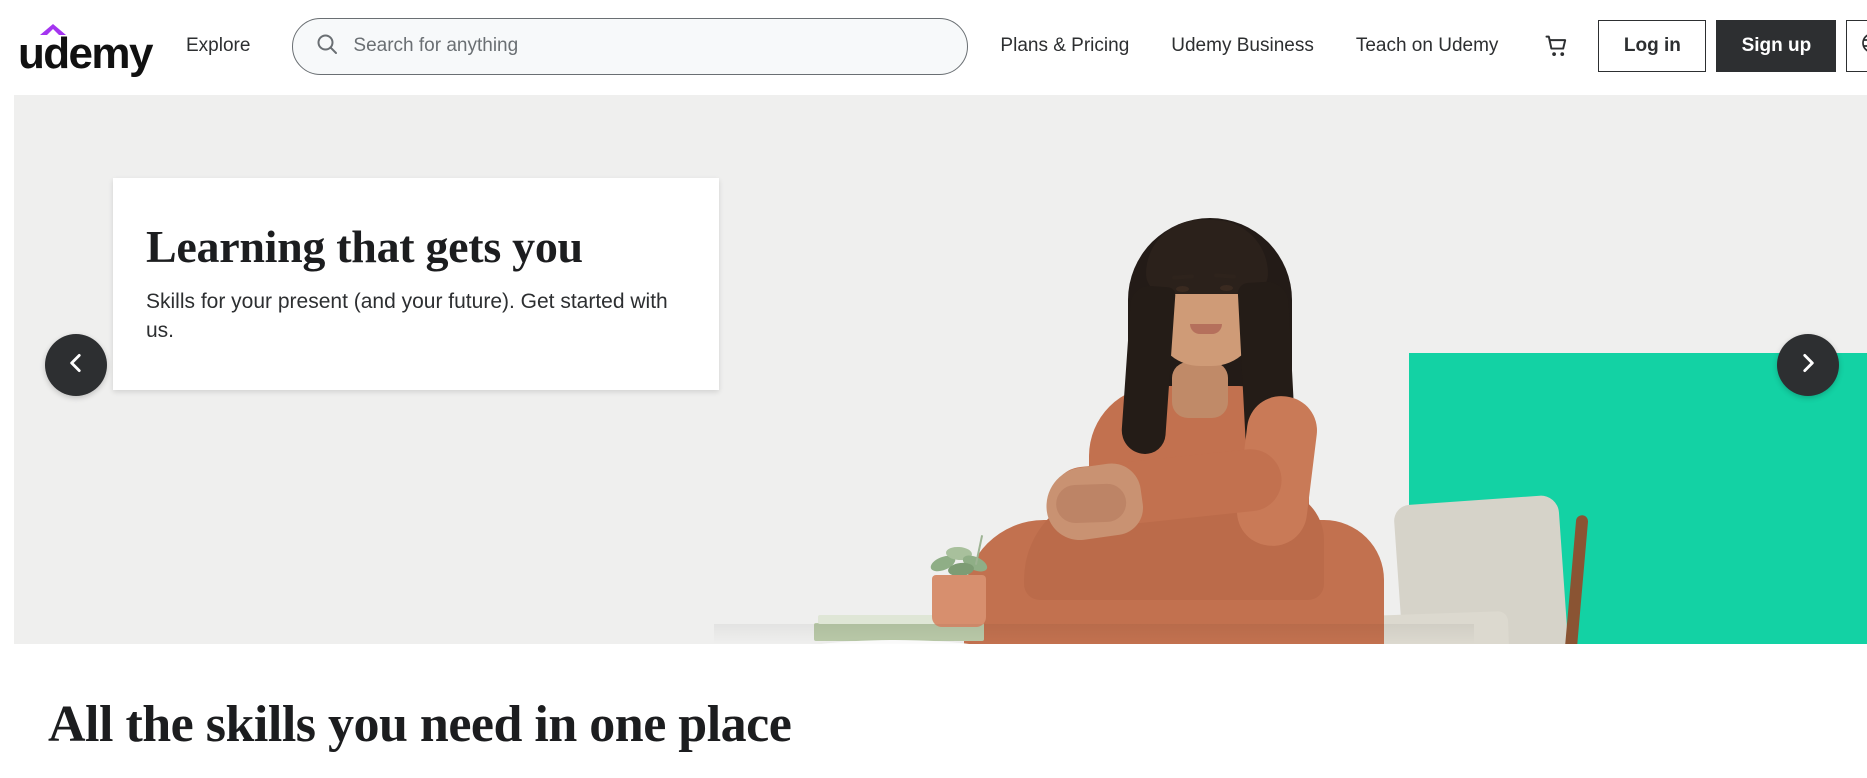 Image resolution: width=1867 pixels, height=778 pixels. I want to click on globe-icon, so click(1863, 46).